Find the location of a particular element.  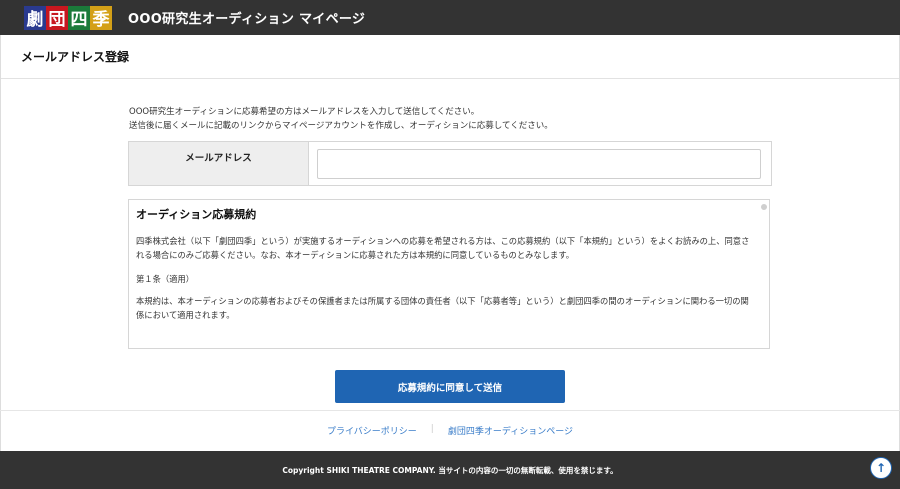

privacy-policy-link: プライバシーポリシー is located at coordinates (372, 430).